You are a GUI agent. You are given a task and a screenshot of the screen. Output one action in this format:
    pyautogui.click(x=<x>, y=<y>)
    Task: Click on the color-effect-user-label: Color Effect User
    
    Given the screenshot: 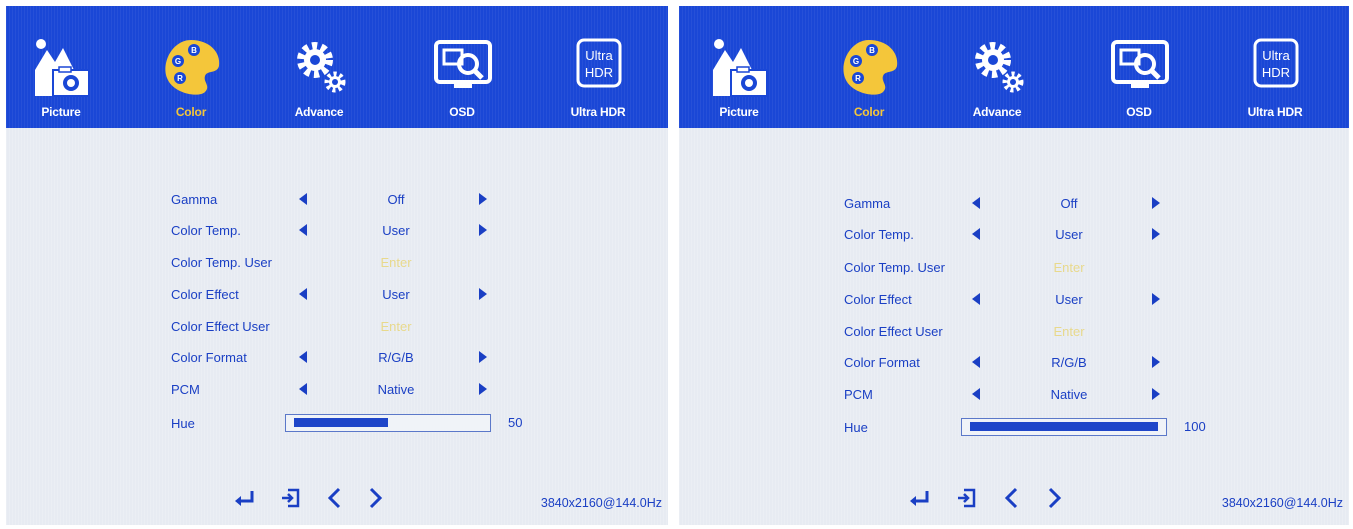 What is the action you would take?
    pyautogui.click(x=220, y=326)
    